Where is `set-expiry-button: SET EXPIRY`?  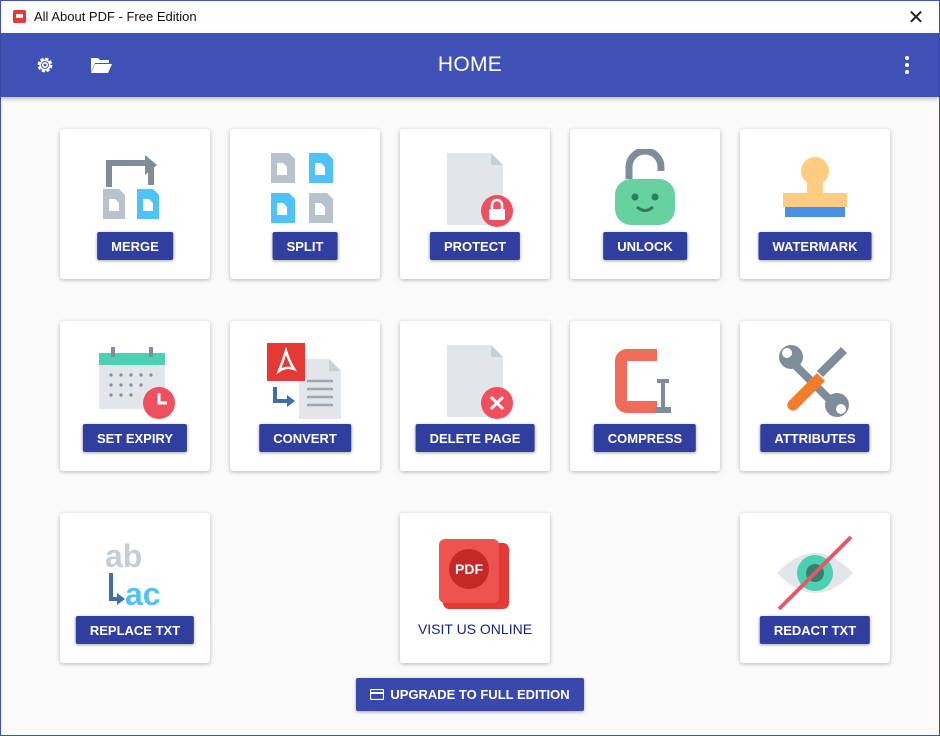
set-expiry-button: SET EXPIRY is located at coordinates (135, 438).